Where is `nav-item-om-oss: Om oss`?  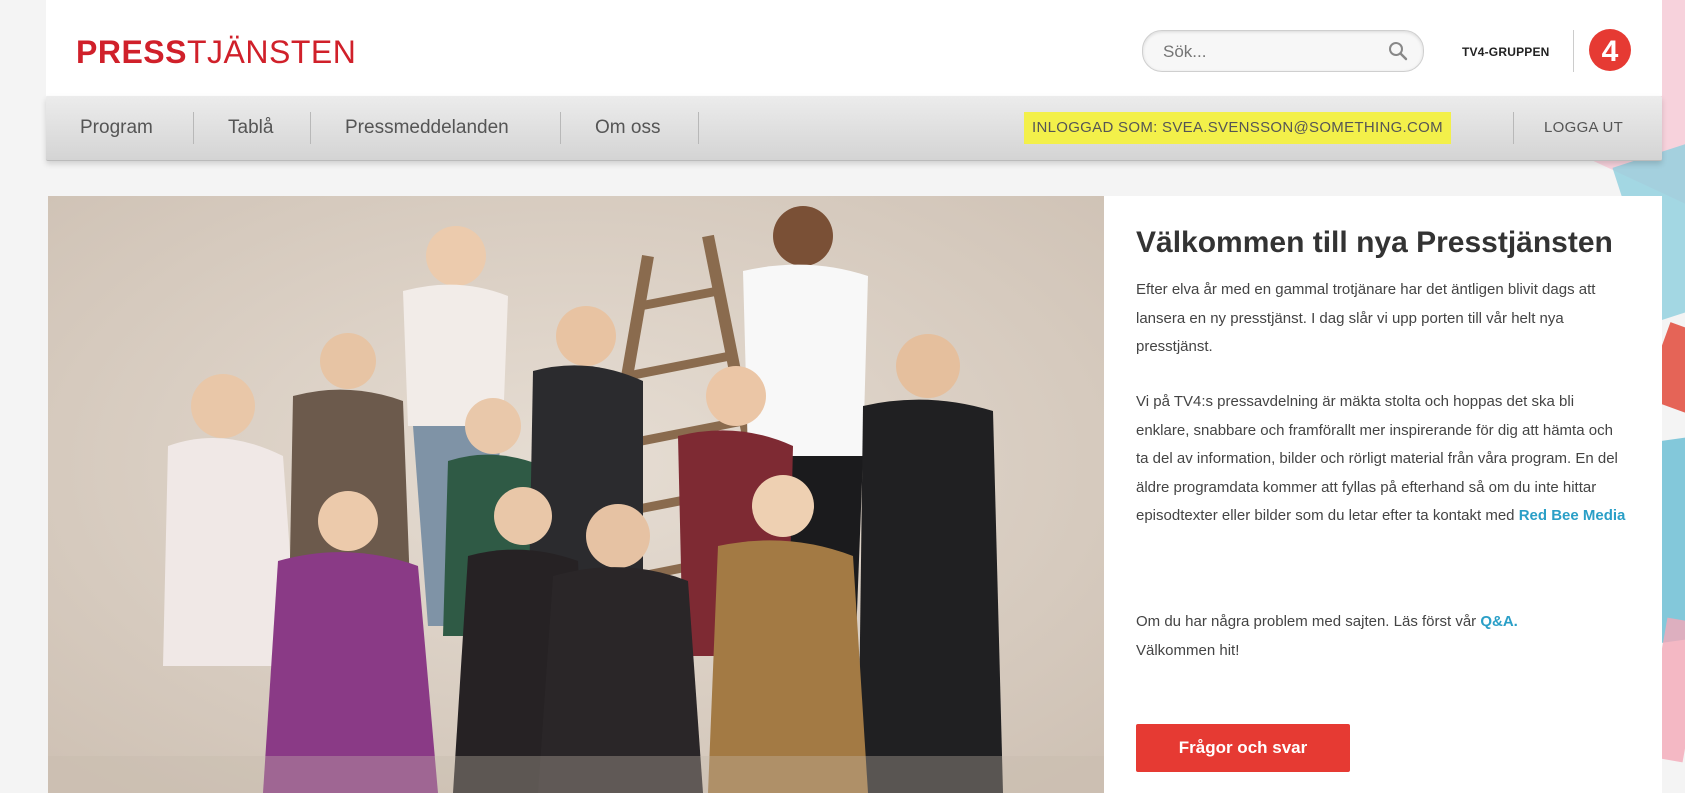
nav-item-om-oss: Om oss is located at coordinates (627, 128).